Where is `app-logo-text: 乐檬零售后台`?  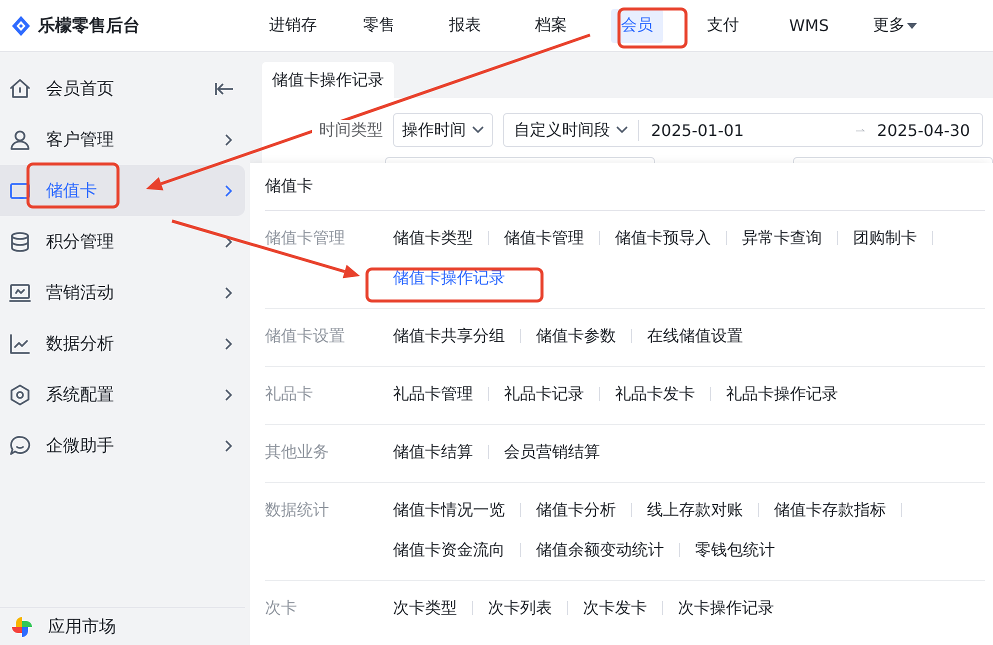 app-logo-text: 乐檬零售后台 is located at coordinates (89, 26).